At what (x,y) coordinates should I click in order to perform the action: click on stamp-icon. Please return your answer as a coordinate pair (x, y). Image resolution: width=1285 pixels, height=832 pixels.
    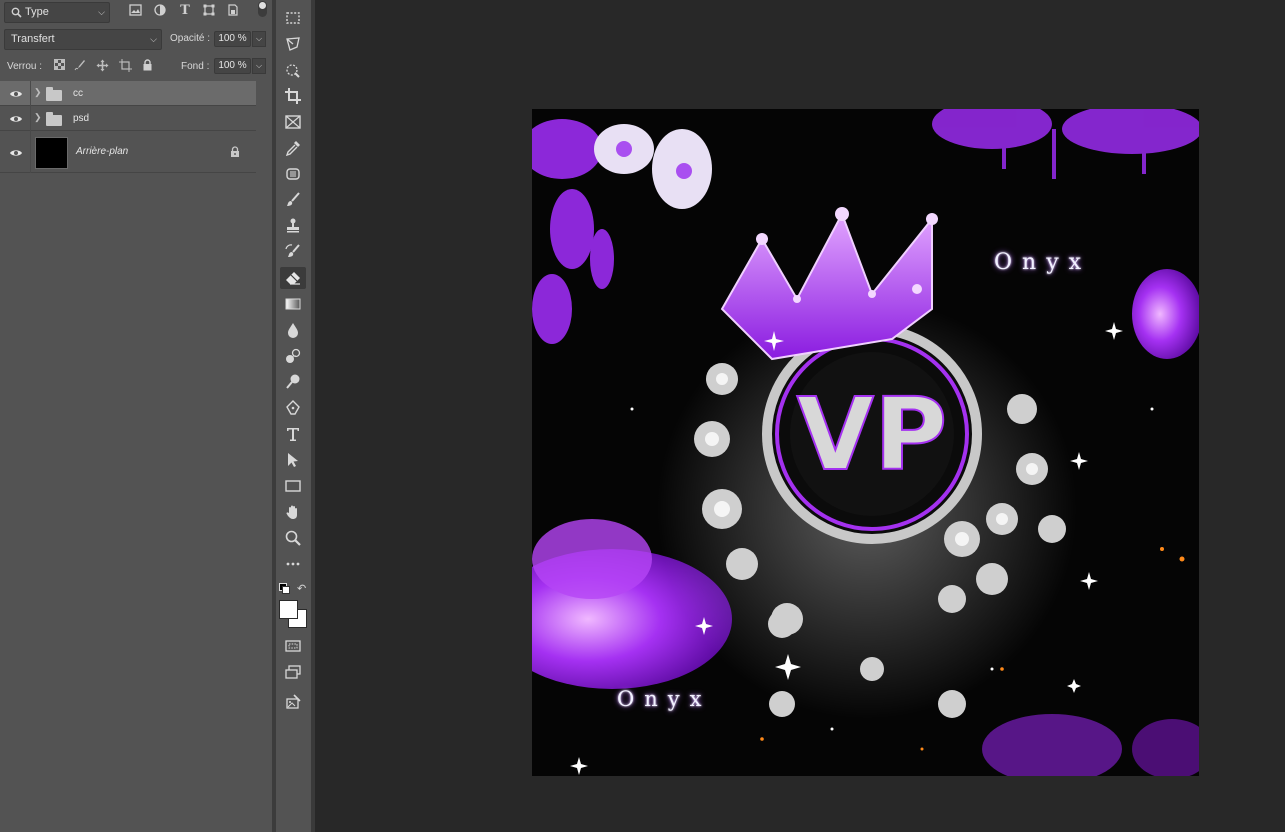
    Looking at the image, I should click on (293, 226).